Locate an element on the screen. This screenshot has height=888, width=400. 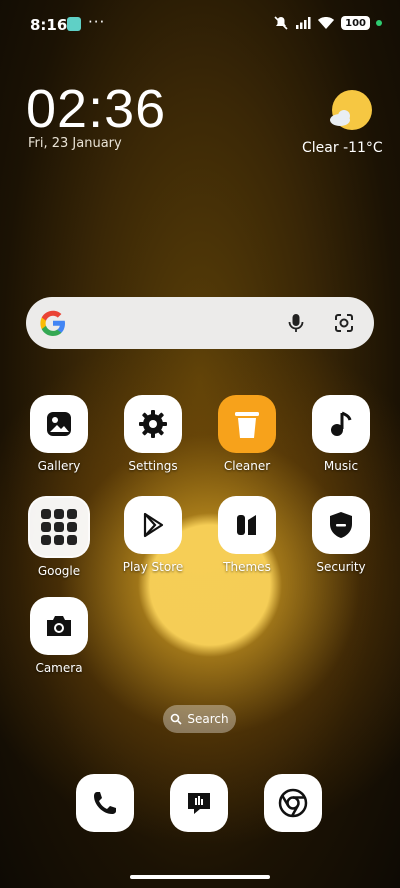
app-search-button: Search is located at coordinates (199, 719).